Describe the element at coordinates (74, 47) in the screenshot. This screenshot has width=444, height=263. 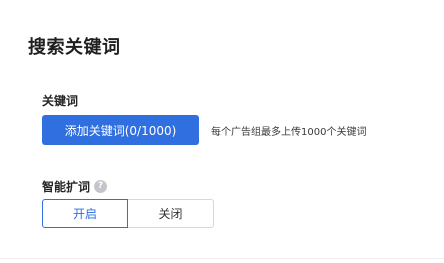
I see `section-title: 搜索关键词` at that location.